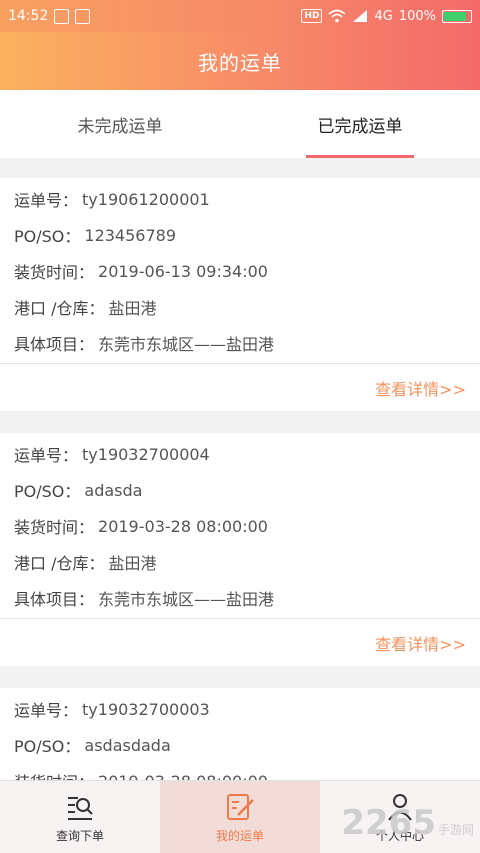  What do you see at coordinates (455, 830) in the screenshot?
I see `watermark-text: 手游网` at bounding box center [455, 830].